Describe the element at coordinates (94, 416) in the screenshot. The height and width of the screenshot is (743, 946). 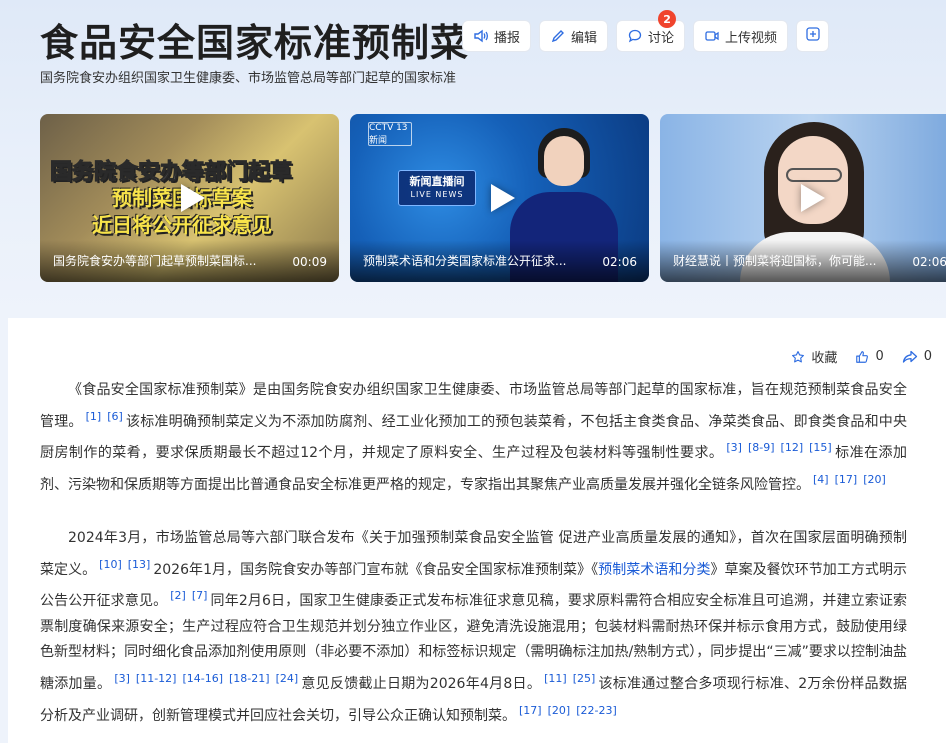
I see `citation-ref: [1]` at that location.